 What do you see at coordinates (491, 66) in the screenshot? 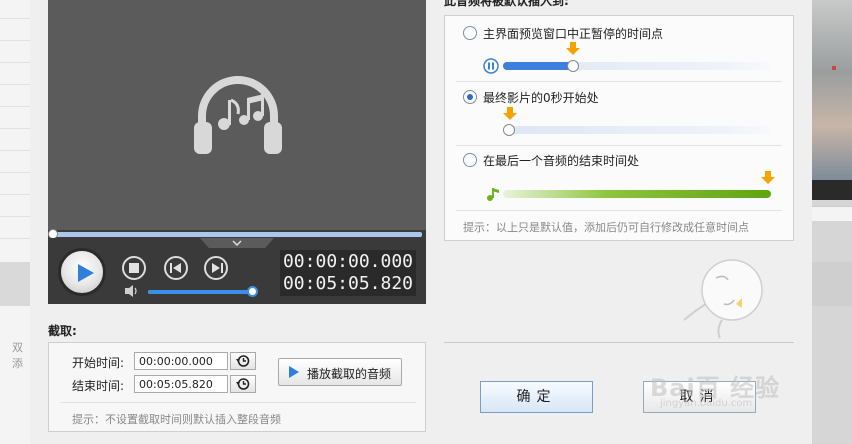
I see `pause-icon` at bounding box center [491, 66].